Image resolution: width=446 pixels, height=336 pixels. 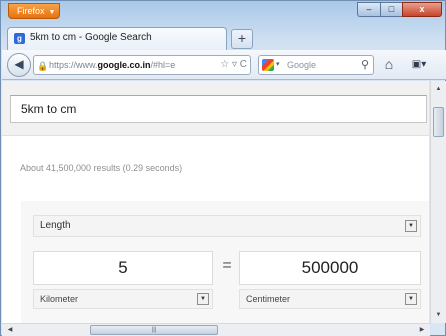 What do you see at coordinates (278, 65) in the screenshot?
I see `search-engine-dropdown-icon: ▾` at bounding box center [278, 65].